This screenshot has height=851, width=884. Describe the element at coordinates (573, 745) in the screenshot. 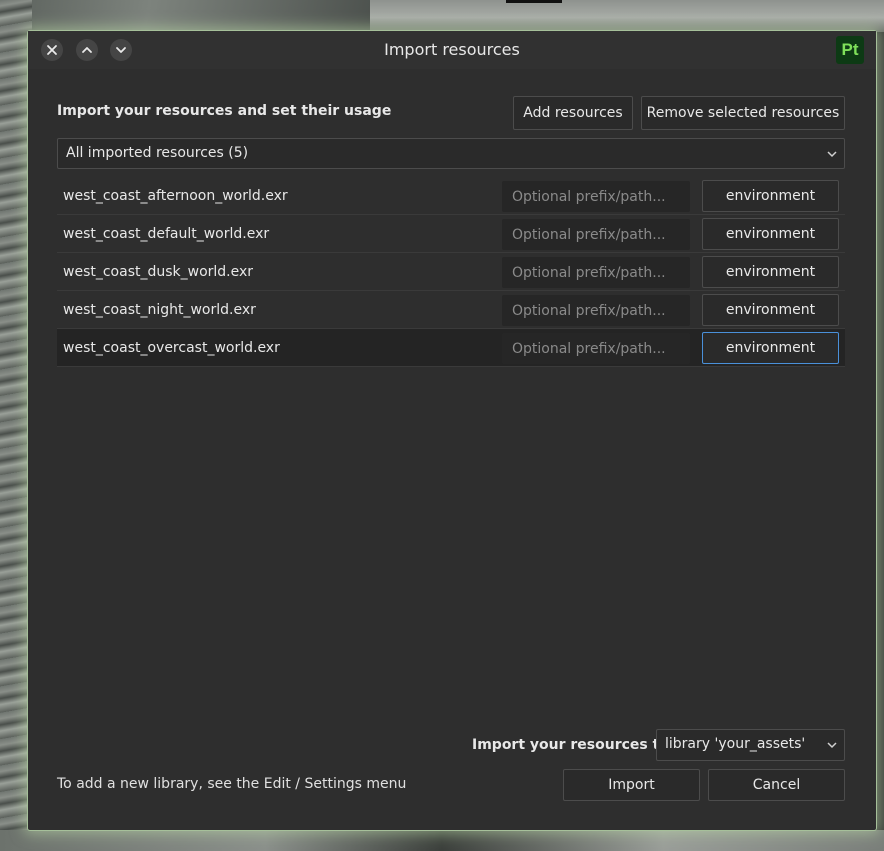

I see `import-destination-label: Import your resources to:` at that location.